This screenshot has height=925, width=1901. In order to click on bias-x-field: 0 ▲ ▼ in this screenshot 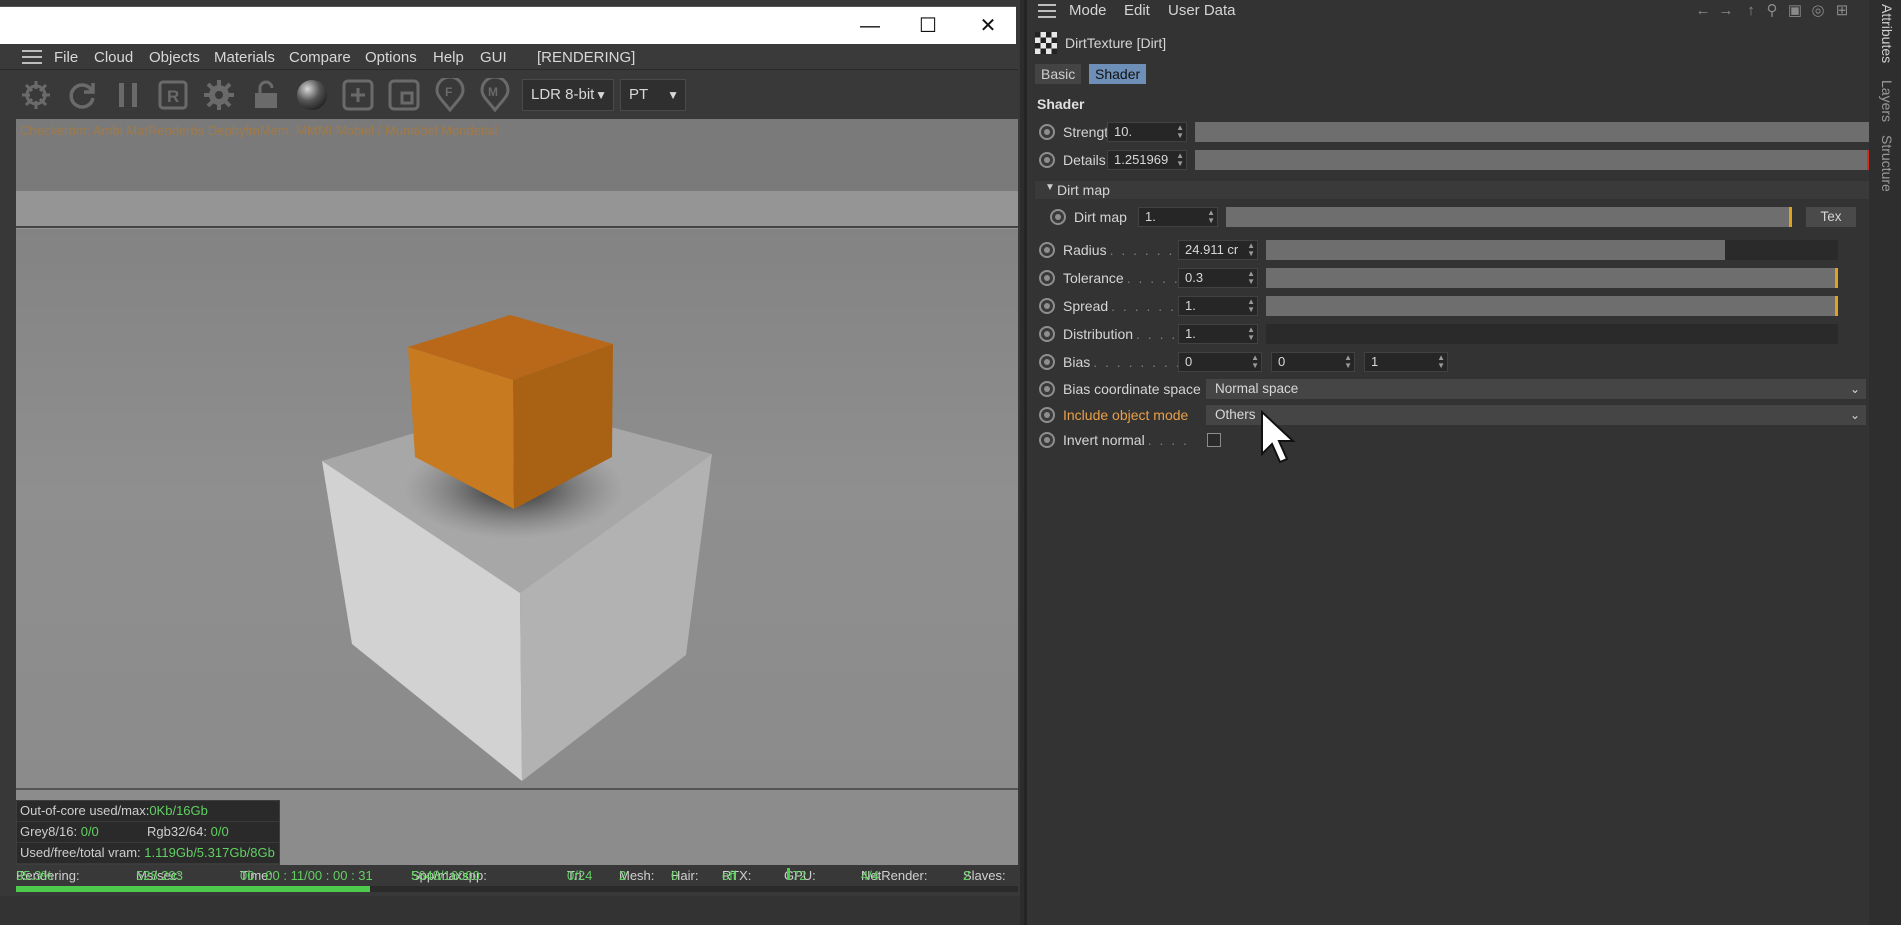, I will do `click(1220, 362)`.